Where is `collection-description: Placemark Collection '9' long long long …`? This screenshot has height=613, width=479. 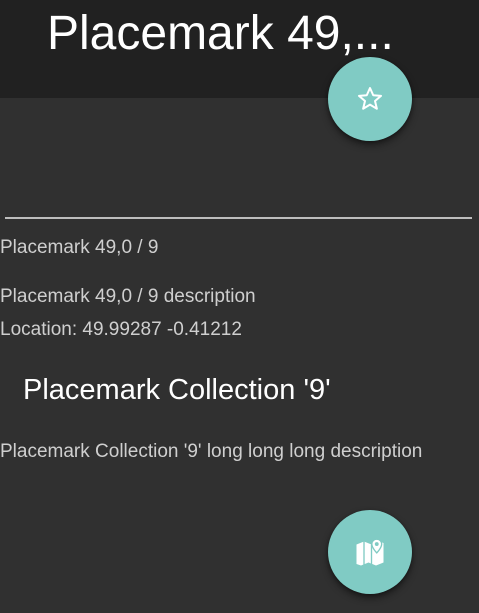
collection-description: Placemark Collection '9' long long long … is located at coordinates (211, 451).